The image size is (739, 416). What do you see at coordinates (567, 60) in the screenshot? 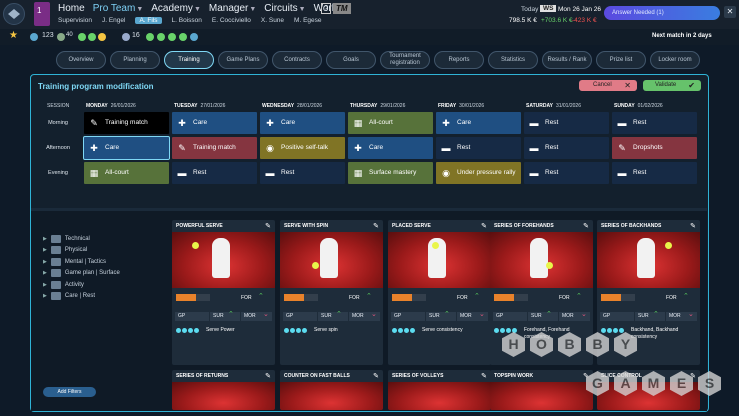
I see `tab-results-rank: Results / Rank` at bounding box center [567, 60].